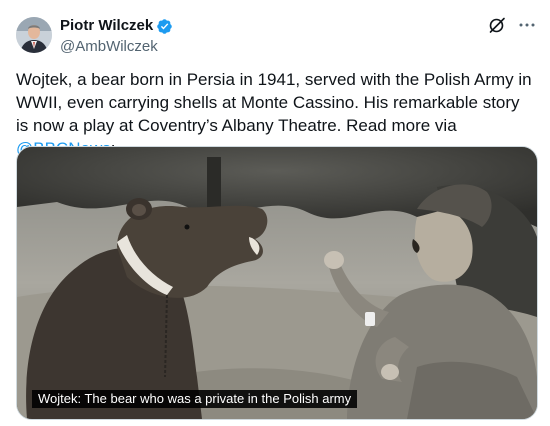  Describe the element at coordinates (527, 25) in the screenshot. I see `more-options-icon` at that location.